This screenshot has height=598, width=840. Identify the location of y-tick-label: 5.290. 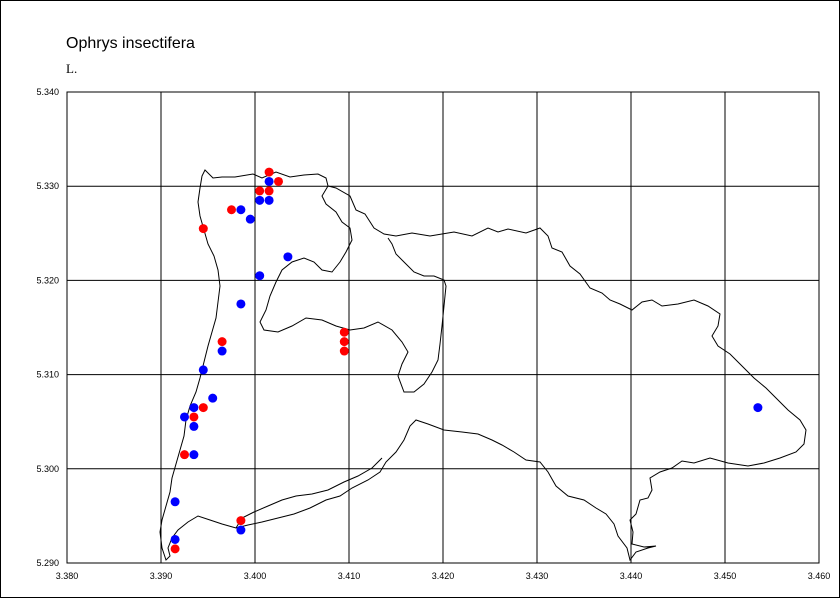
(47, 563).